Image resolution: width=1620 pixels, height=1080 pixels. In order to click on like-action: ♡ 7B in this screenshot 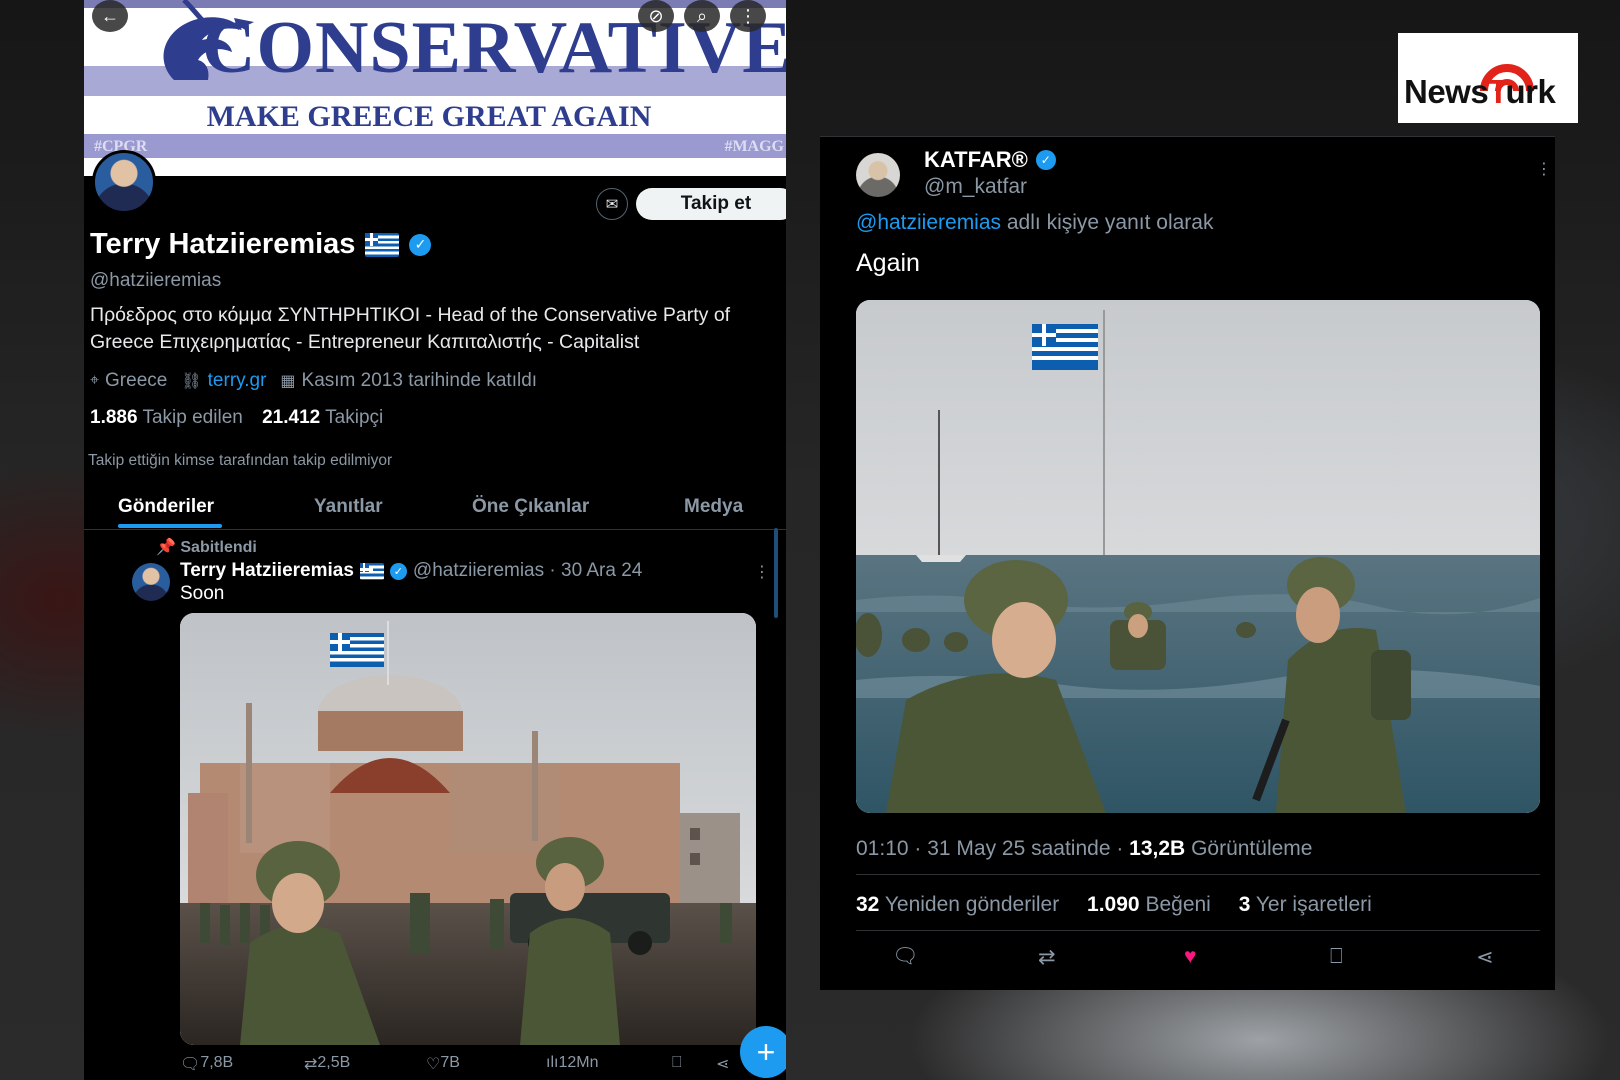, I will do `click(443, 1064)`.